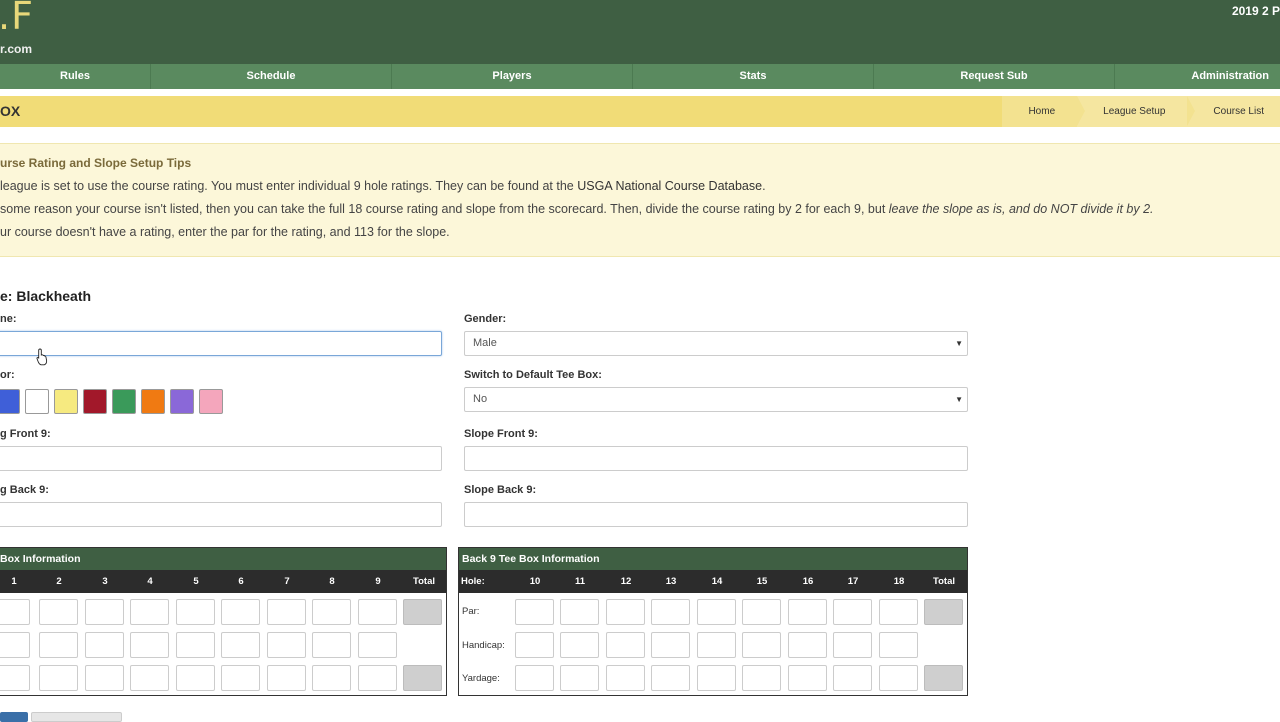 The image size is (1280, 722). What do you see at coordinates (211, 401) in the screenshot?
I see `color-swatch-pink` at bounding box center [211, 401].